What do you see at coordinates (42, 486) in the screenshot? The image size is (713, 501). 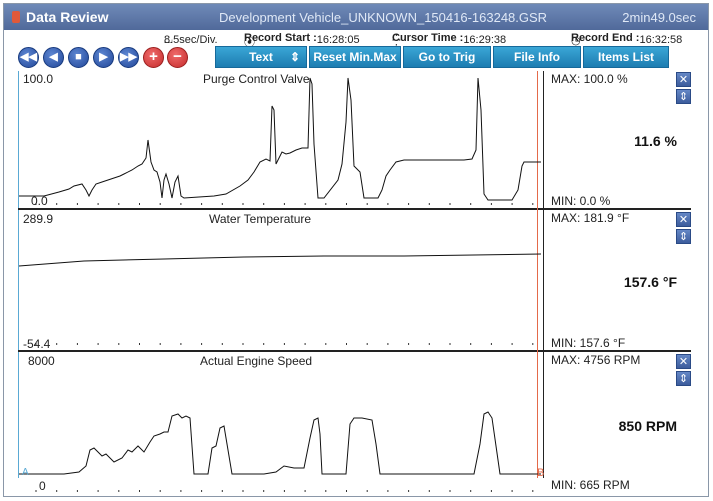 I see `engine-speed-bottom-value: 0` at bounding box center [42, 486].